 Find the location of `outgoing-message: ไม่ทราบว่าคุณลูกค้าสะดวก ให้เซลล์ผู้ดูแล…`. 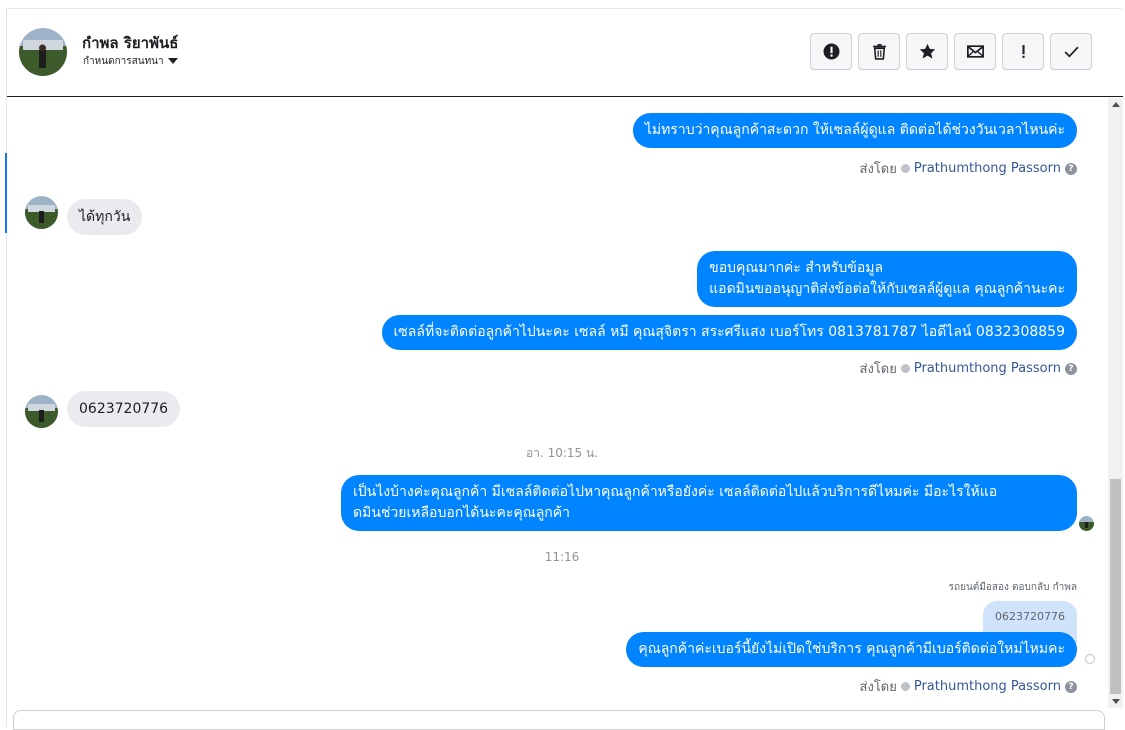

outgoing-message: ไม่ทราบว่าคุณลูกค้าสะดวก ให้เซลล์ผู้ดูแล… is located at coordinates (854, 130).